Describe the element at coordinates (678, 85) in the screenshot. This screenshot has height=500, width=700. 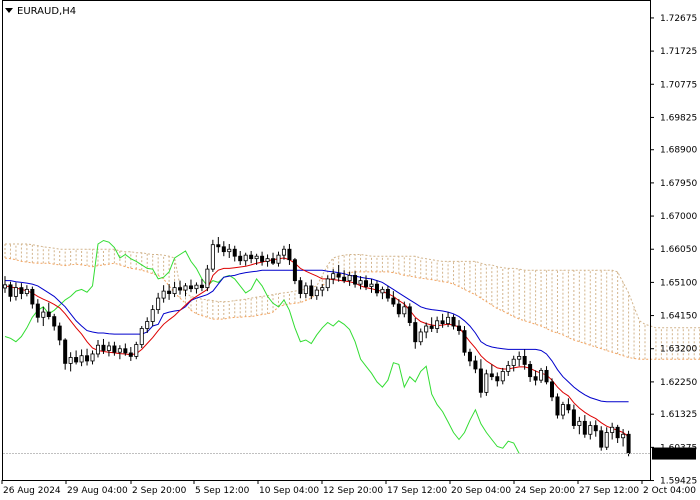
I see `y-tick-label: 1.70775` at that location.